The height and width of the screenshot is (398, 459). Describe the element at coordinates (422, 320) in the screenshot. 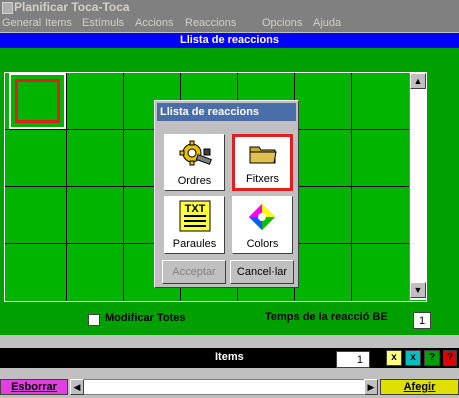

I see `reaction-time-input: 1` at that location.